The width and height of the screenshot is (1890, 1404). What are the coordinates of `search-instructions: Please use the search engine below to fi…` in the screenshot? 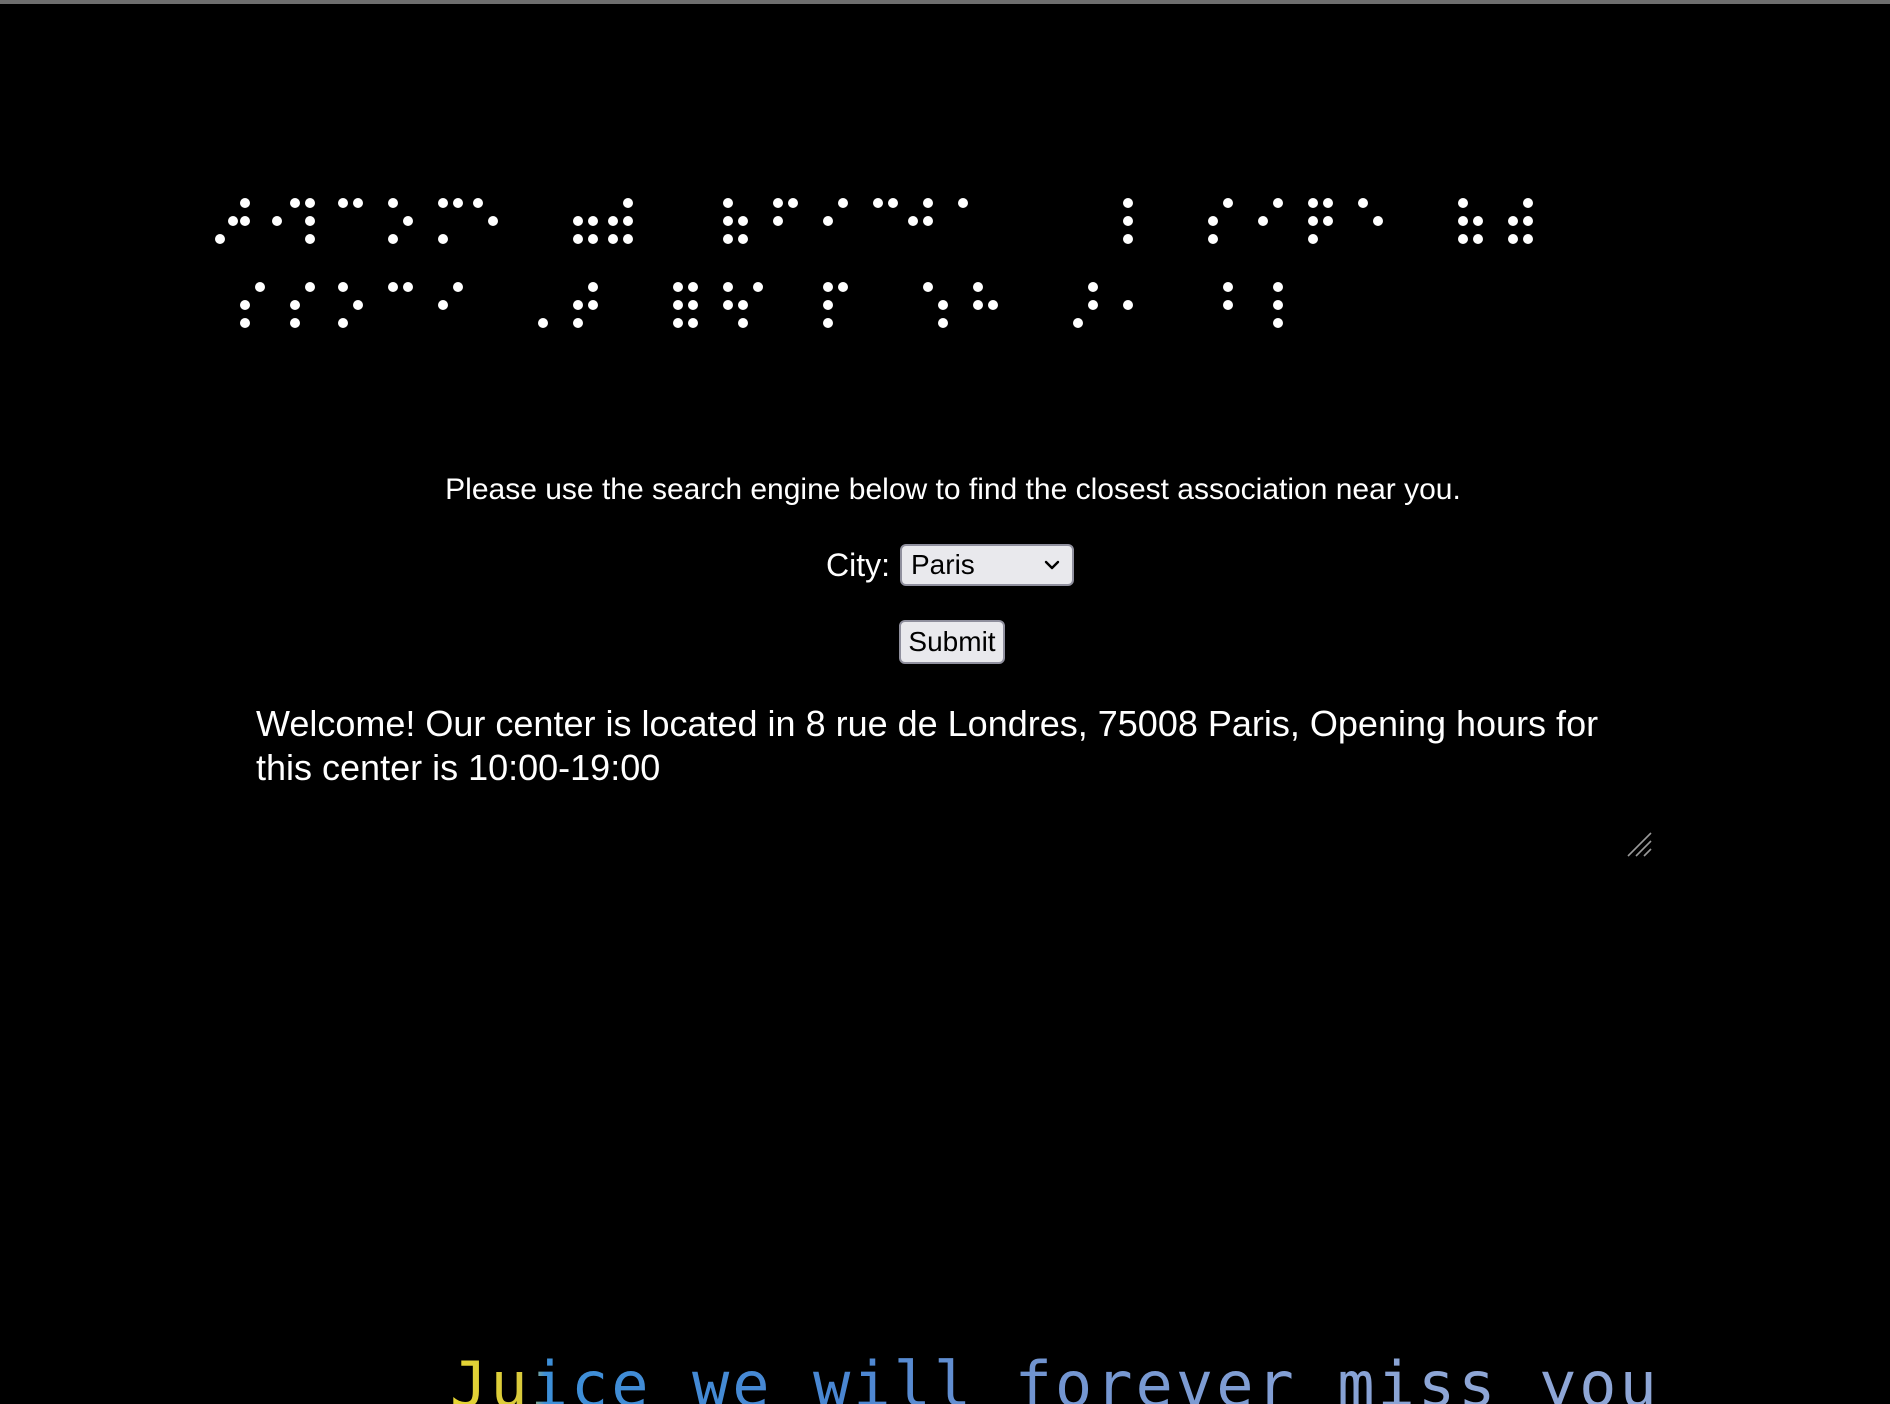 It's located at (953, 489).